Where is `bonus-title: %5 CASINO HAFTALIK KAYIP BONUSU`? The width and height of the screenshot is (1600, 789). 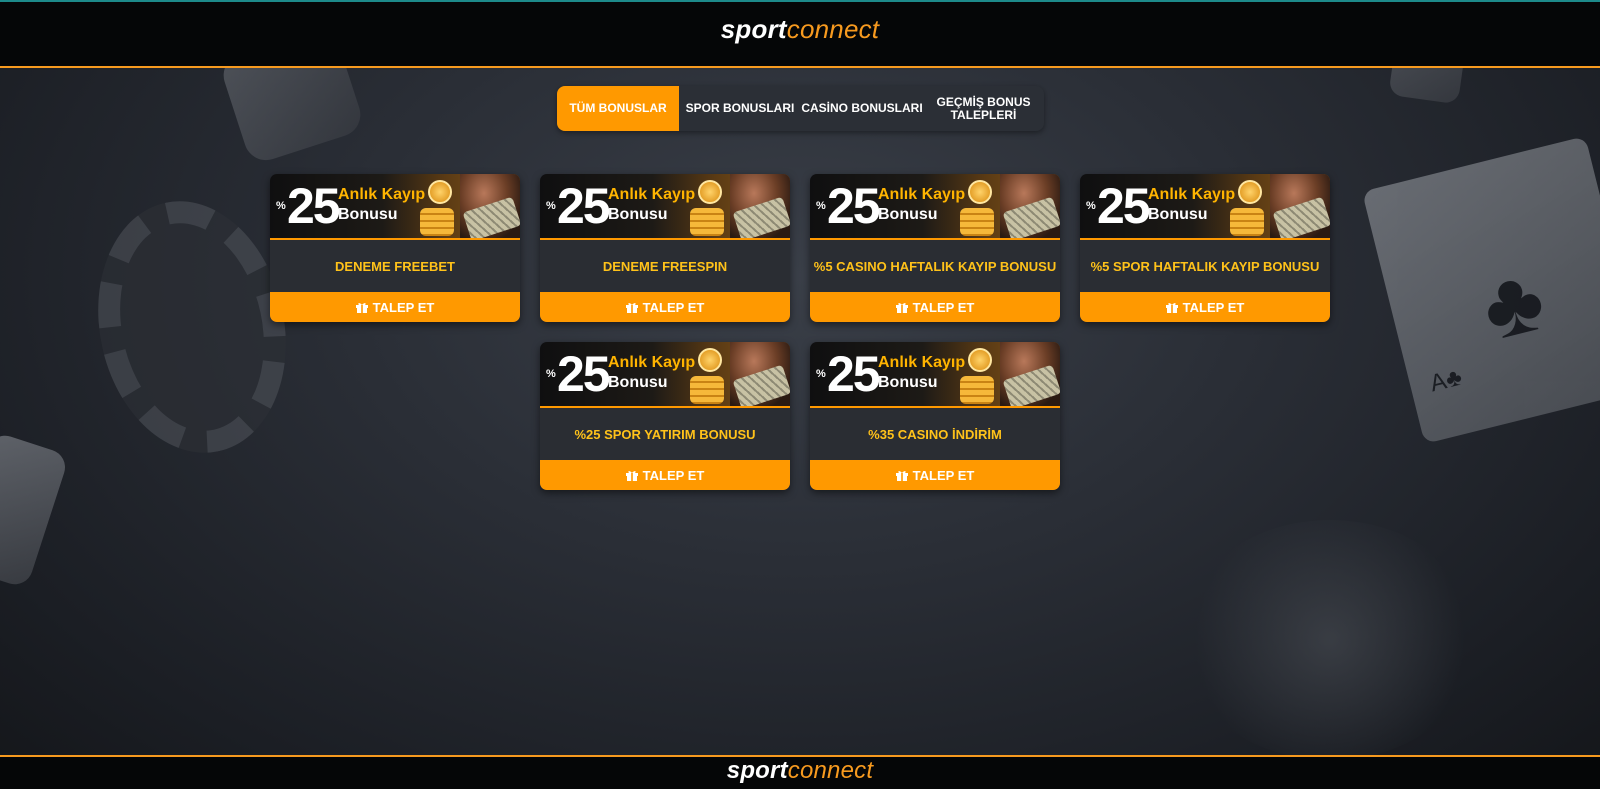
bonus-title: %5 CASINO HAFTALIK KAYIP BONUSU is located at coordinates (935, 266).